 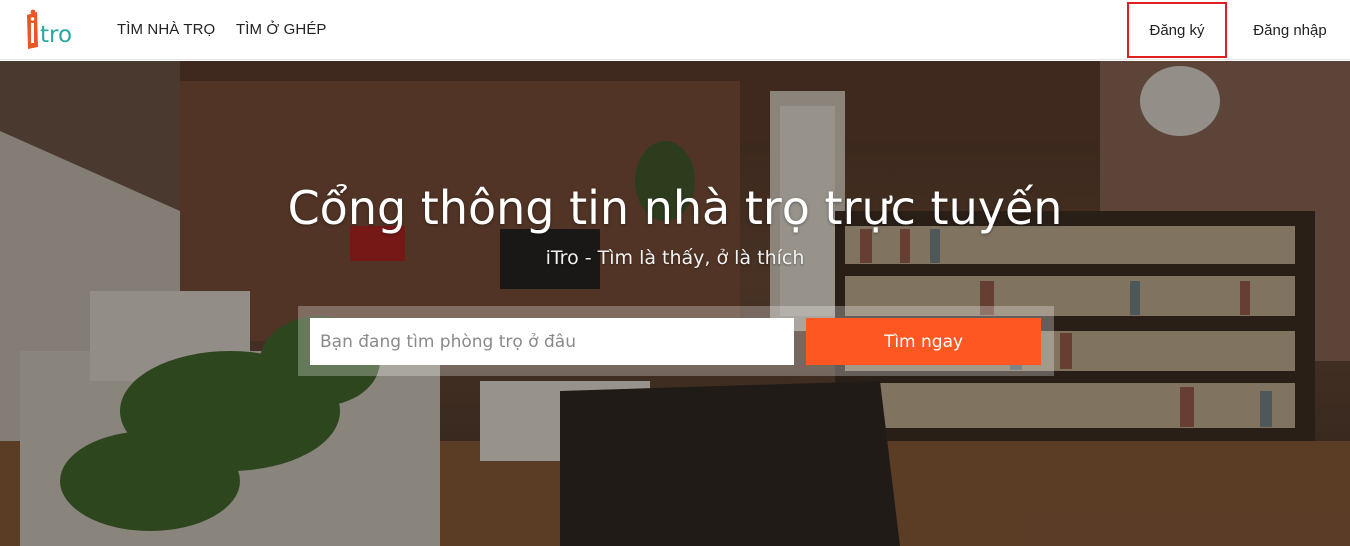 I want to click on nav-find-room: TÌM NHÀ TRỌ, so click(x=166, y=29).